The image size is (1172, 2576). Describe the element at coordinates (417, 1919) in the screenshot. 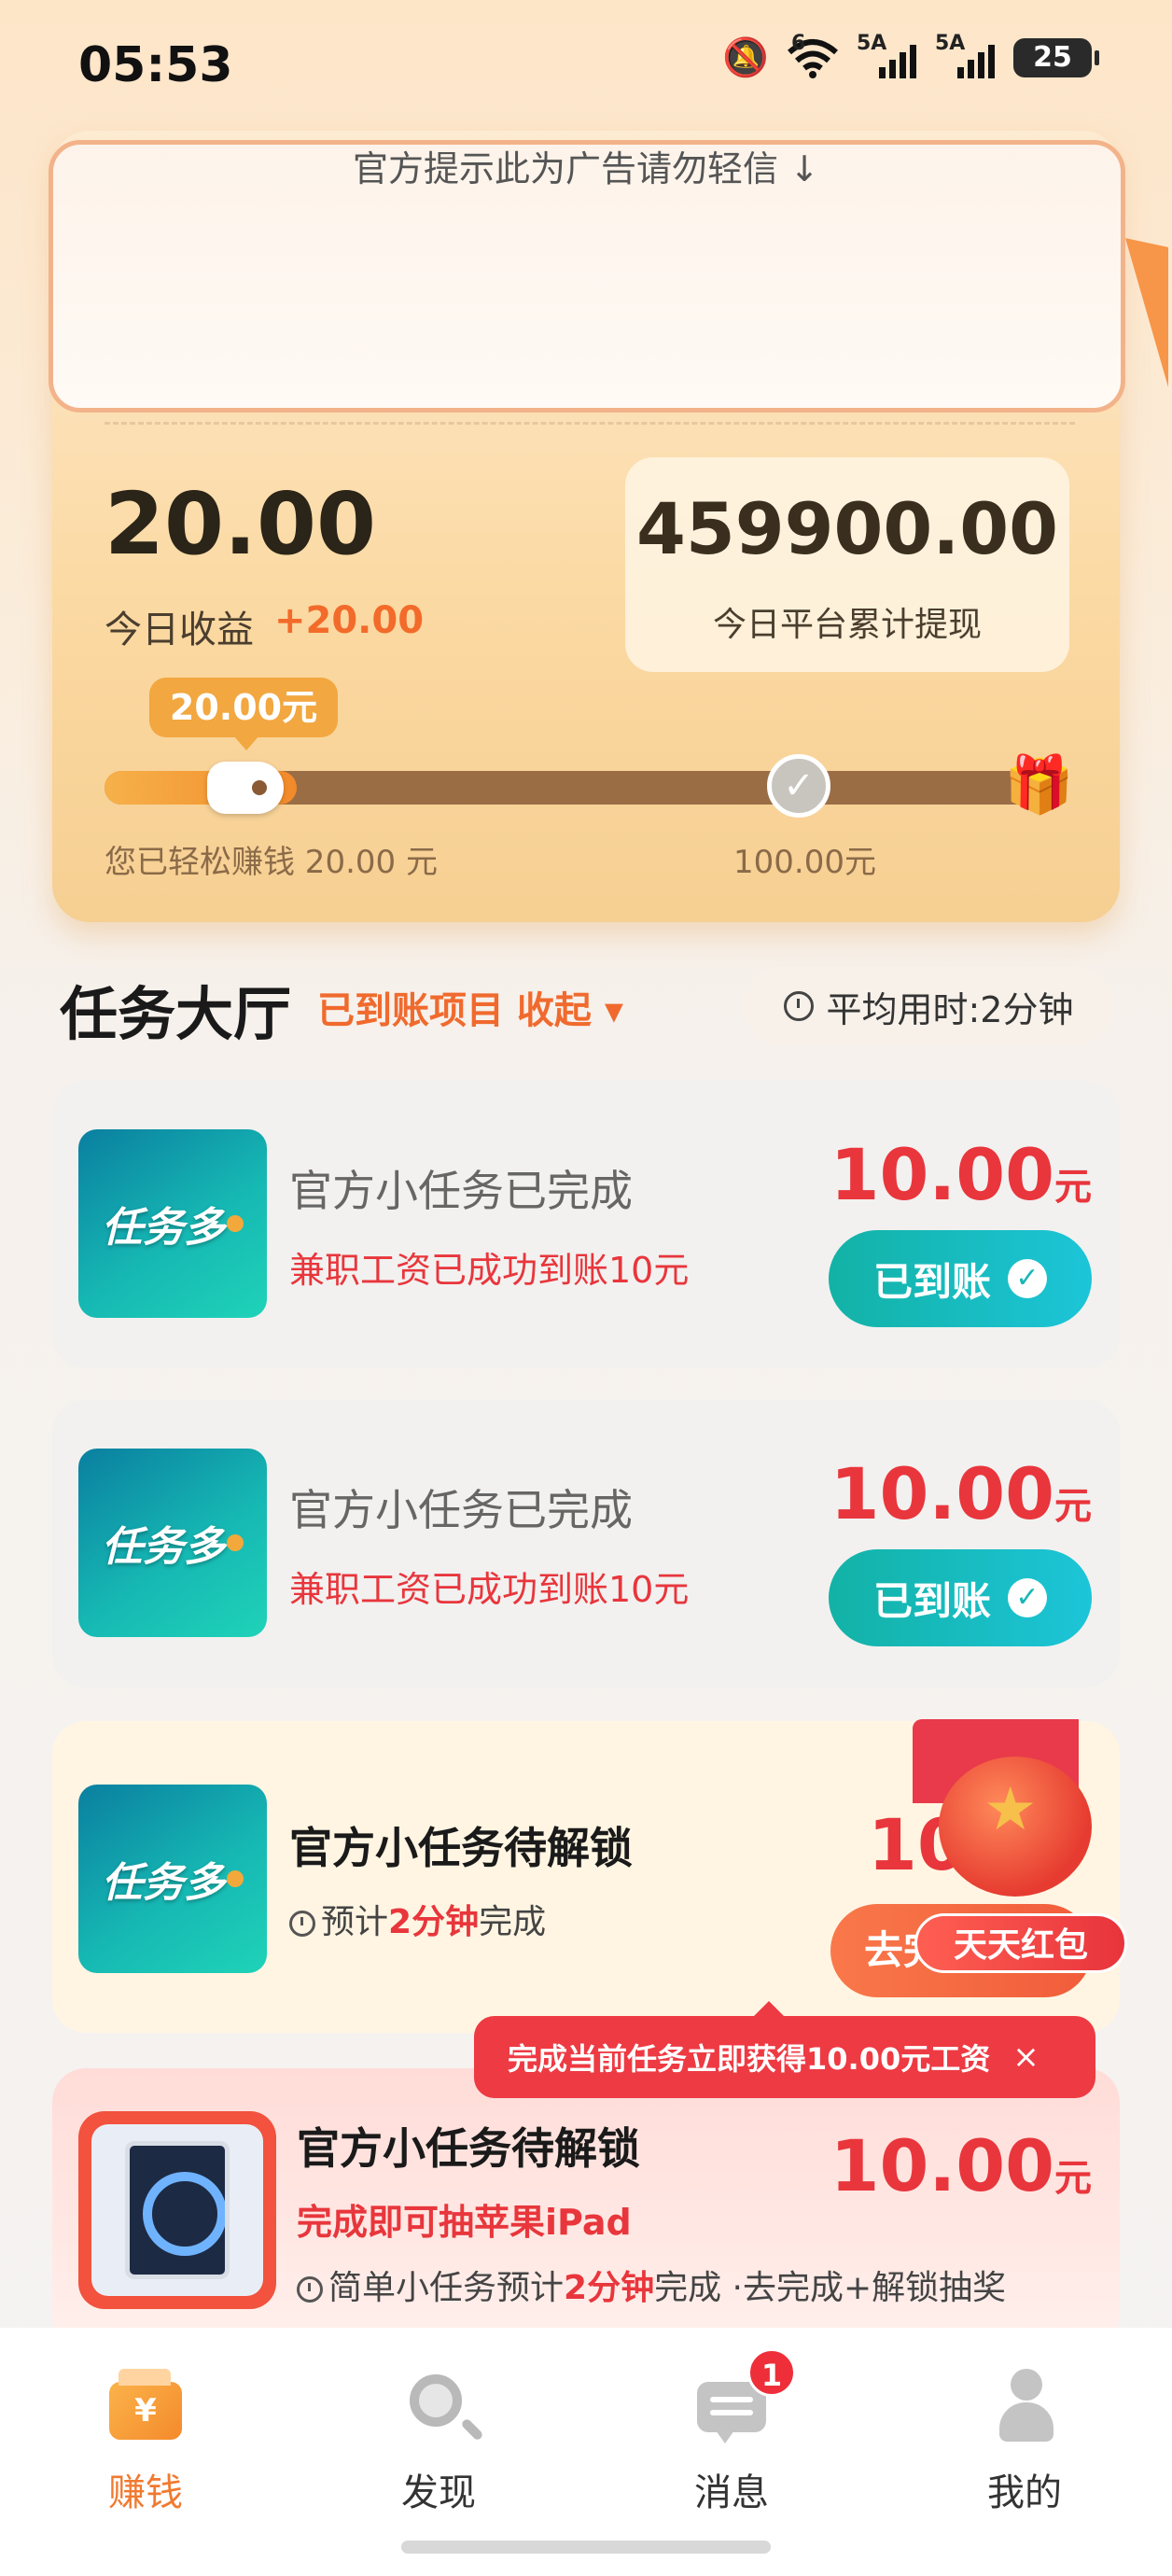

I see `task-estimate: 预计2分钟完成` at that location.